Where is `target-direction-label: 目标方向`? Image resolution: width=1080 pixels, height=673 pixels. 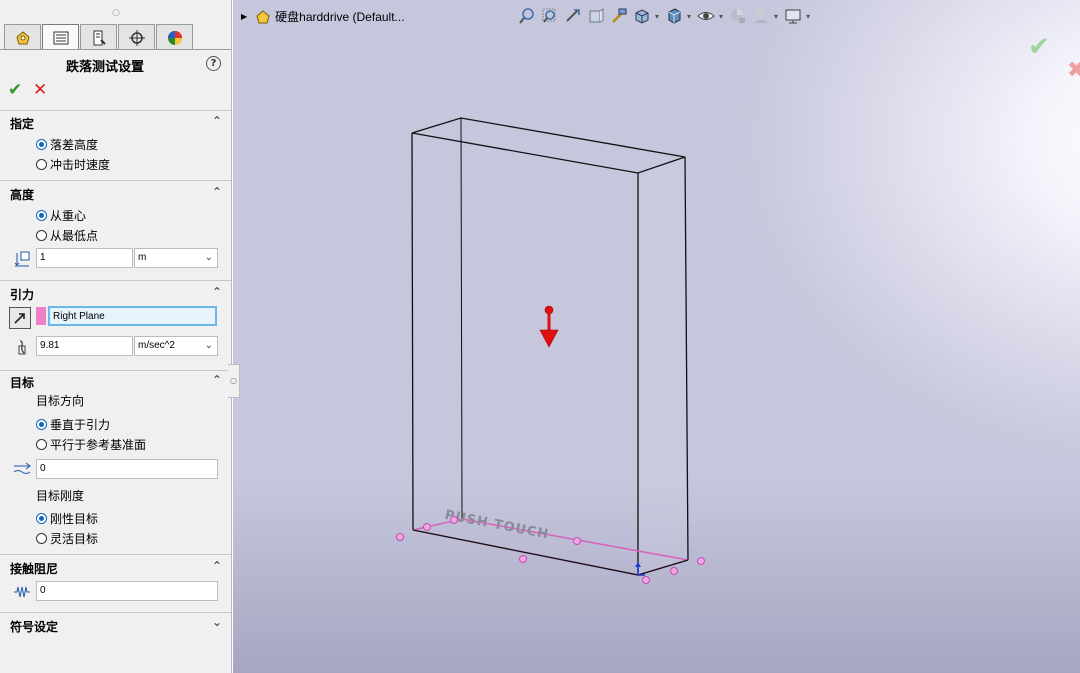
target-direction-label: 目标方向 is located at coordinates (60, 401).